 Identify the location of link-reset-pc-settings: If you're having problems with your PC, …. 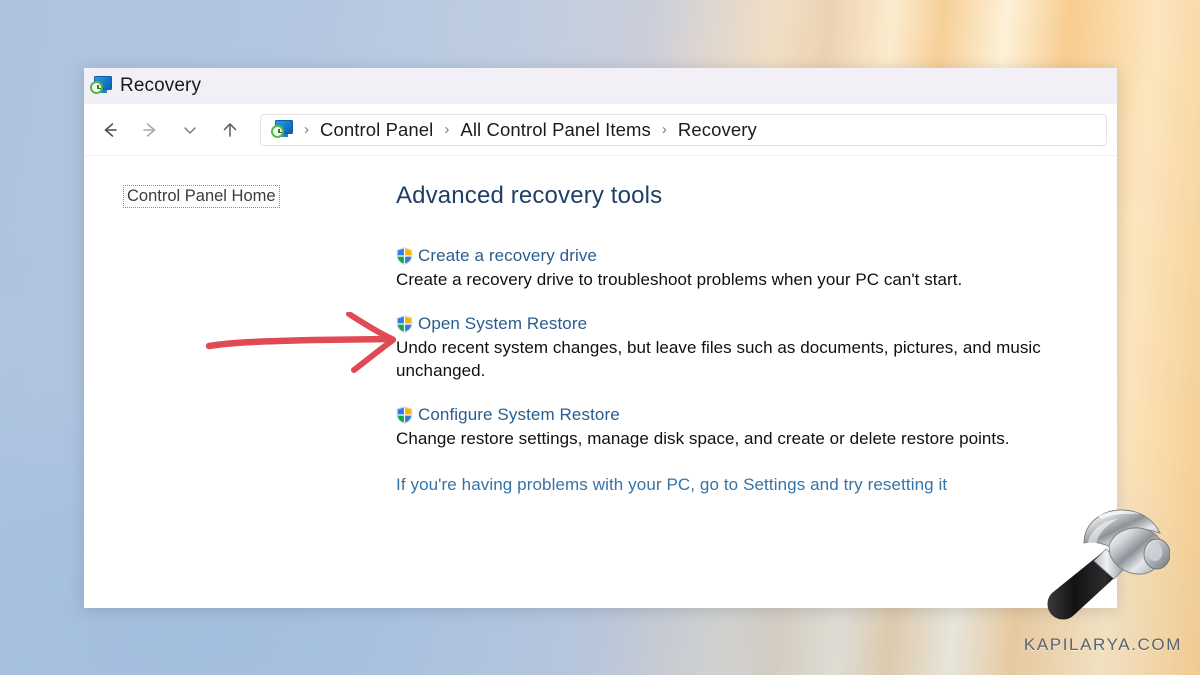
(746, 485).